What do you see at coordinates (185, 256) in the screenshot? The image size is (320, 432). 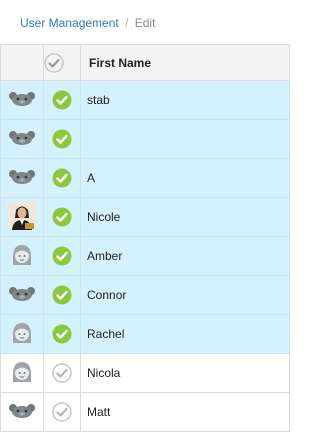 I see `first-name-cell: Amber` at bounding box center [185, 256].